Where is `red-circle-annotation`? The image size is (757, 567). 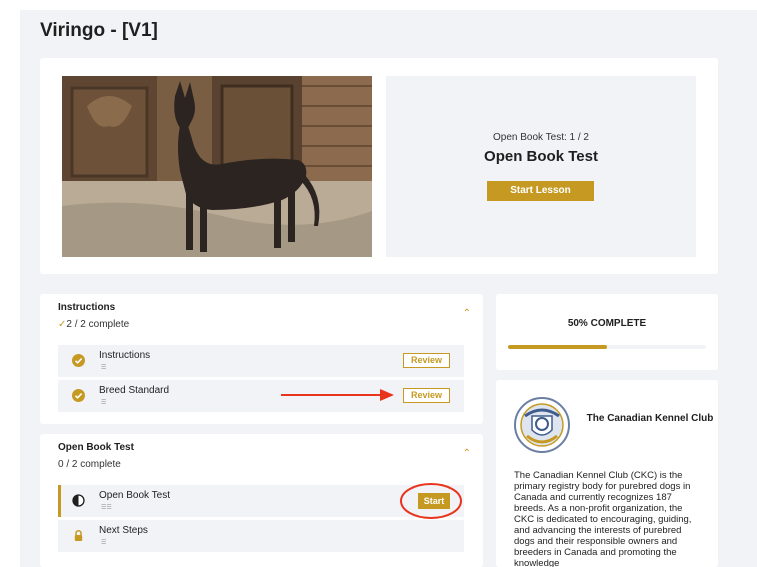
red-circle-annotation is located at coordinates (431, 501).